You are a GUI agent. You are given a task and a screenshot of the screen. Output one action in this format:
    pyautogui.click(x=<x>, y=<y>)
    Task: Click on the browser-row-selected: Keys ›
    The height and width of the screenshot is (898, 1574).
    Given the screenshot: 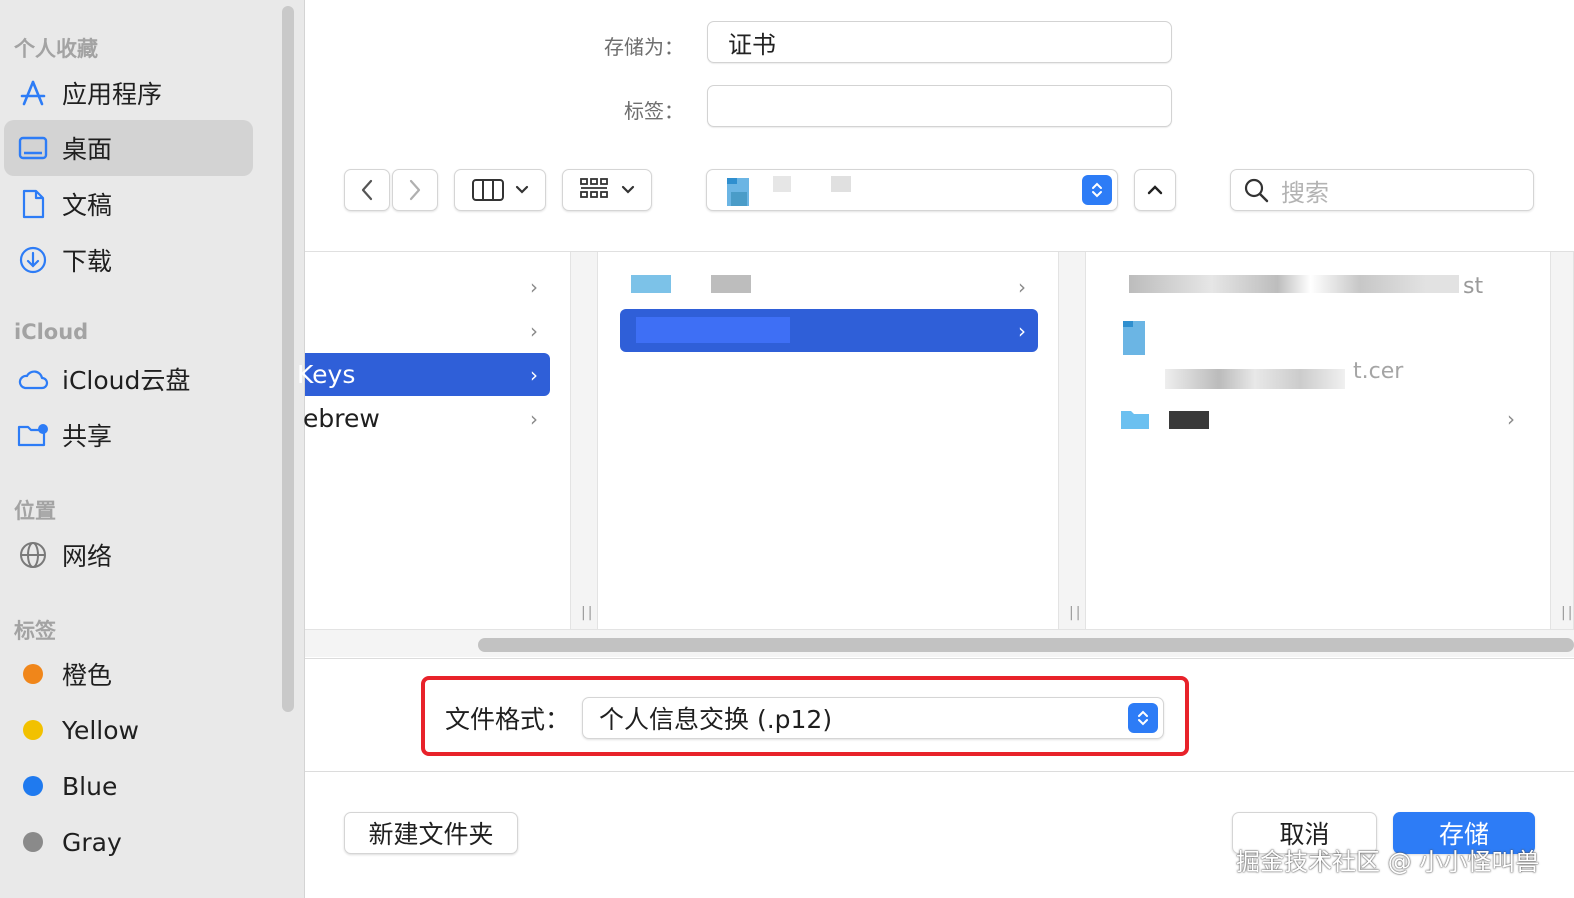 What is the action you would take?
    pyautogui.click(x=423, y=374)
    